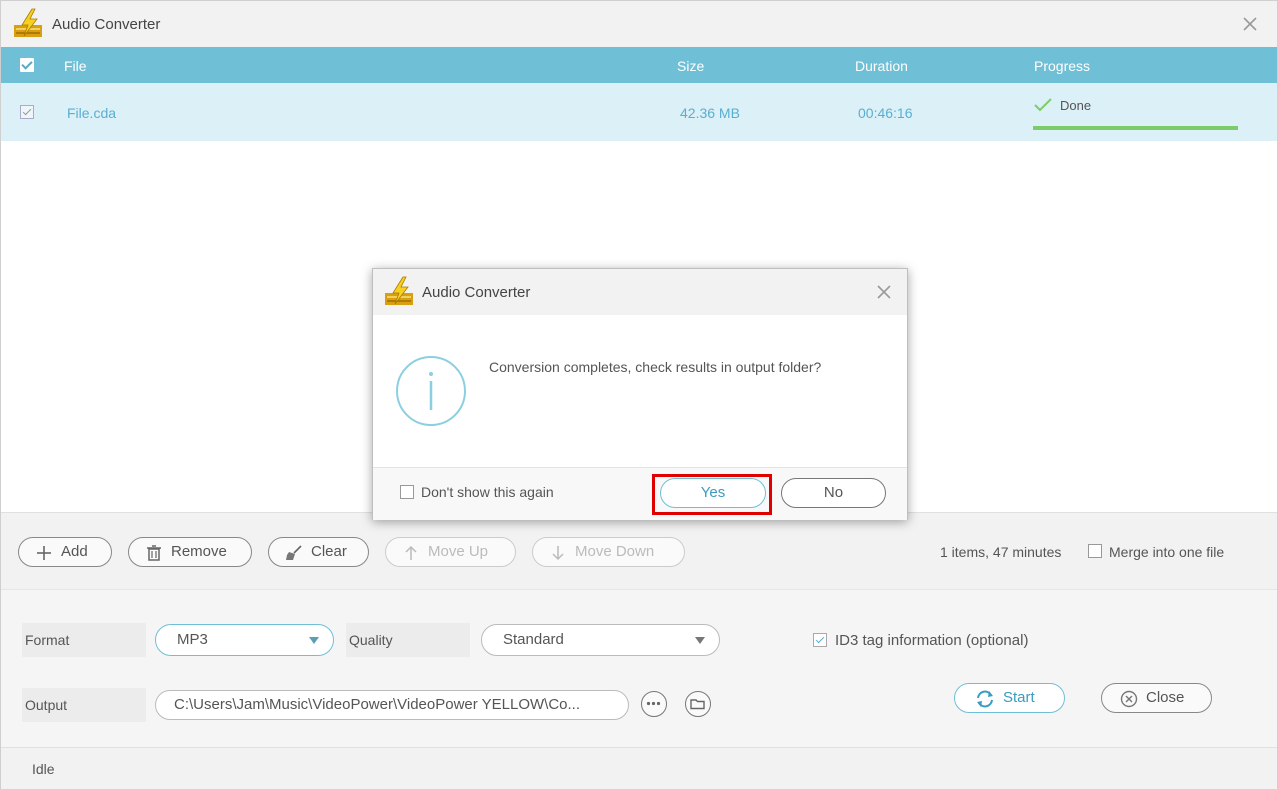  I want to click on move-down-label: Move Down, so click(615, 551).